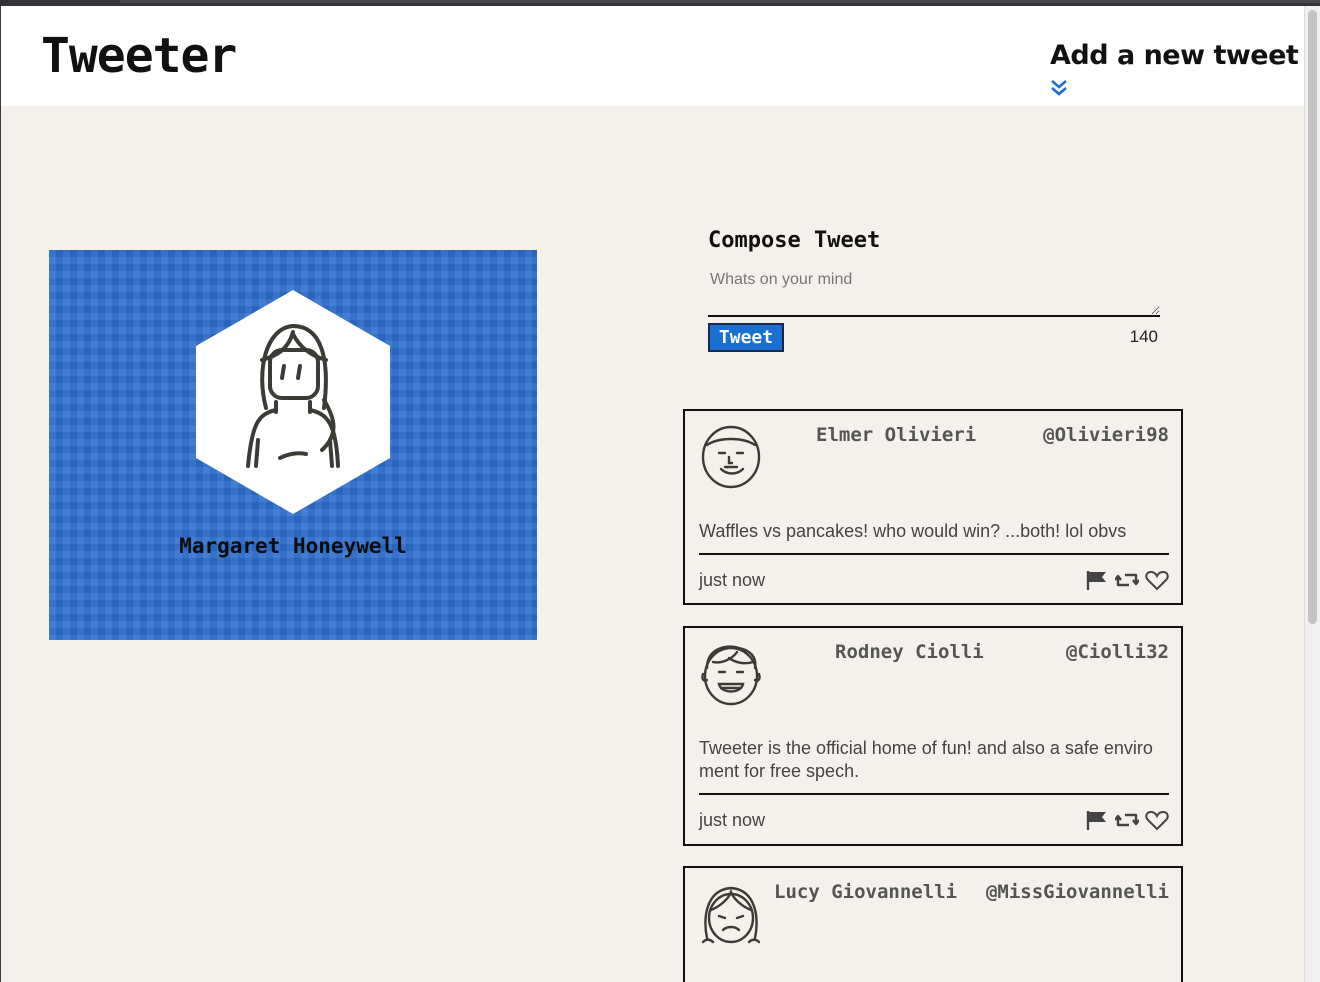  Describe the element at coordinates (1106, 435) in the screenshot. I see `tweet-author-handle: @Olivieri98` at that location.